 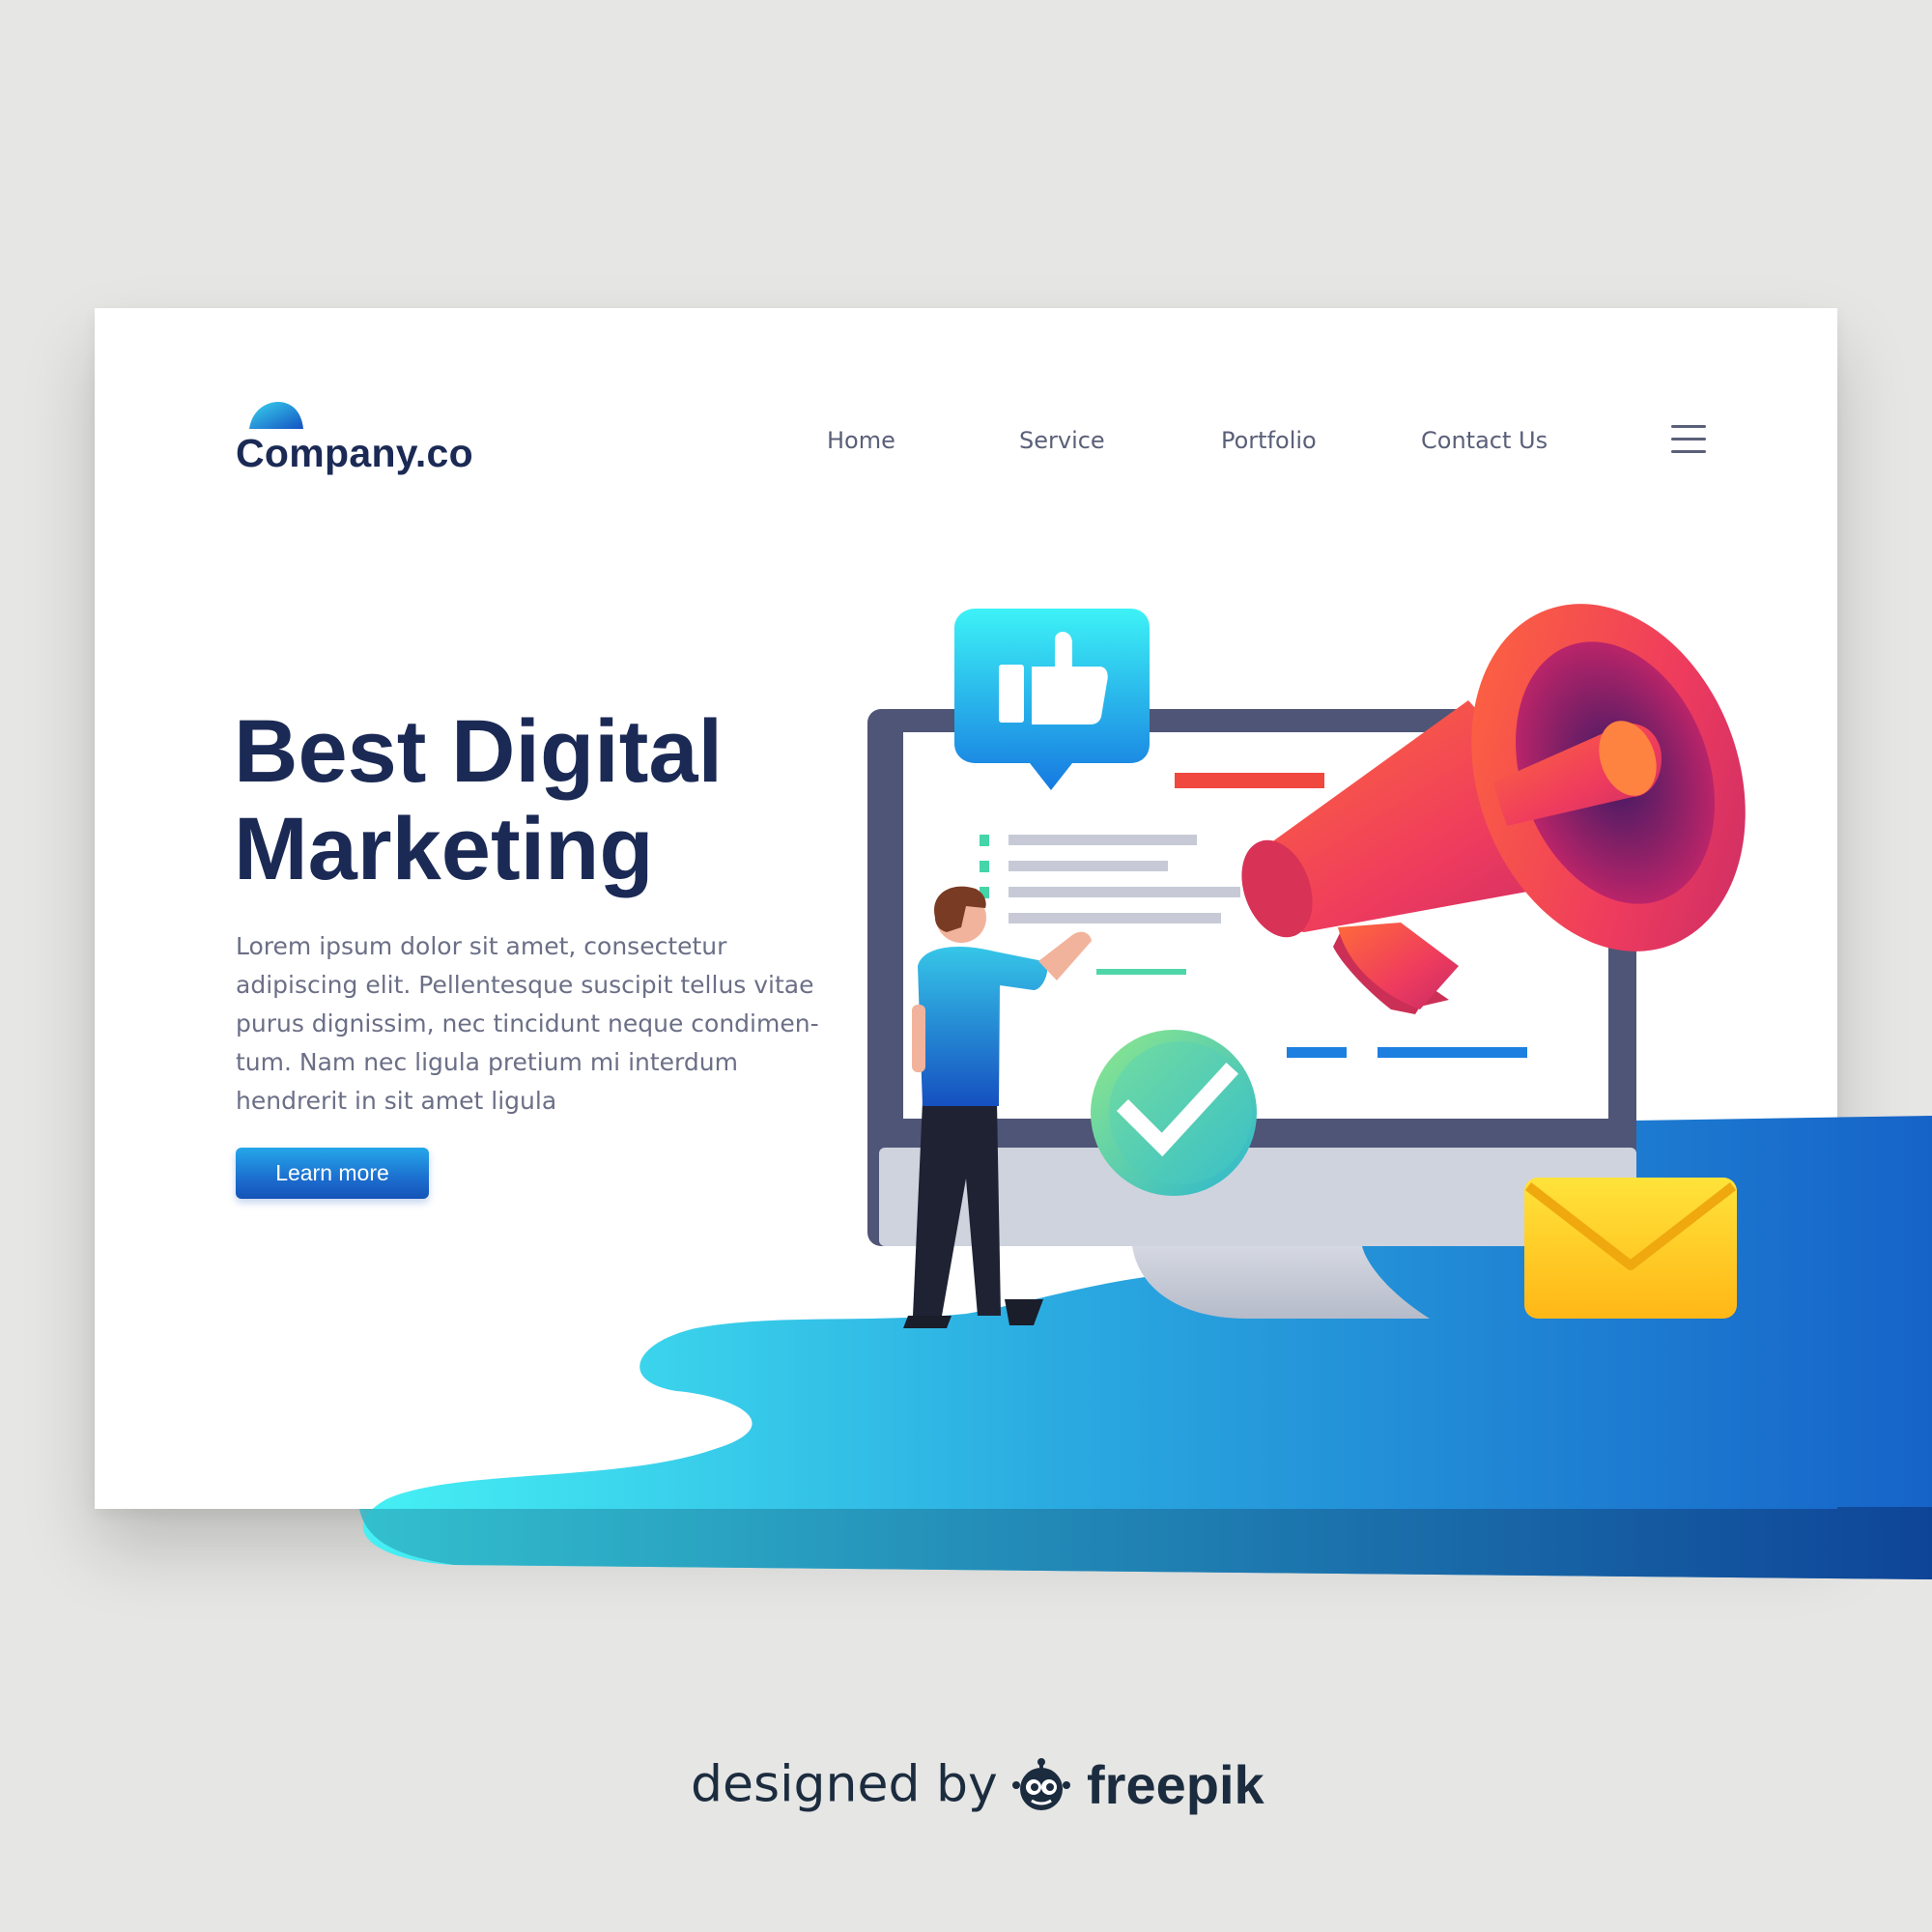 What do you see at coordinates (844, 1784) in the screenshot?
I see `credit-prefix: designed by` at bounding box center [844, 1784].